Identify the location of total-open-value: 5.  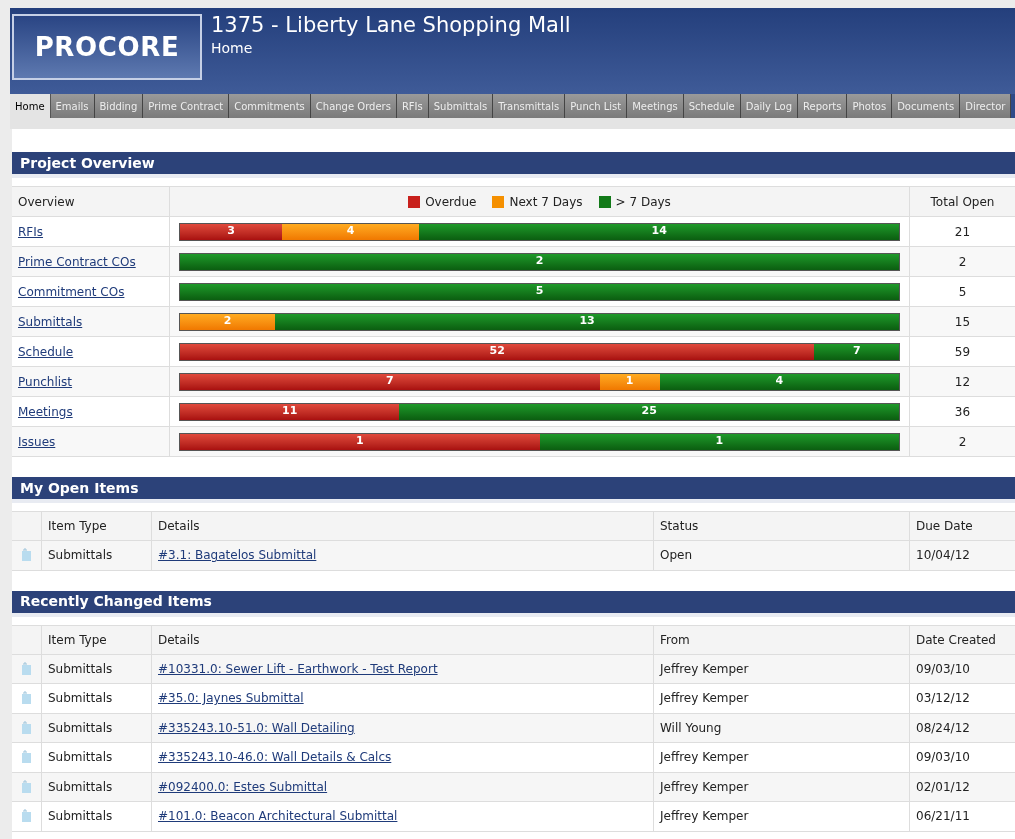
(962, 292).